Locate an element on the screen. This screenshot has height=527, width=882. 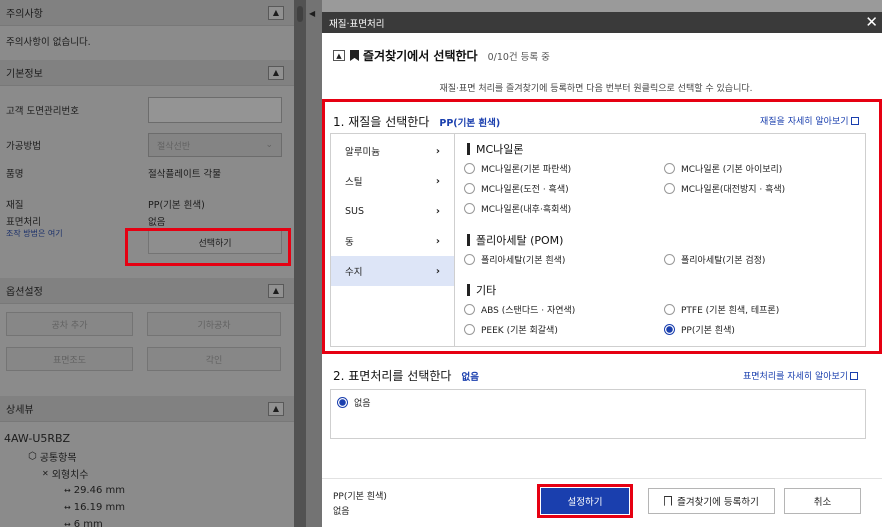
option-label: ABS (스탠다드 · 자연색) is located at coordinates (528, 311).